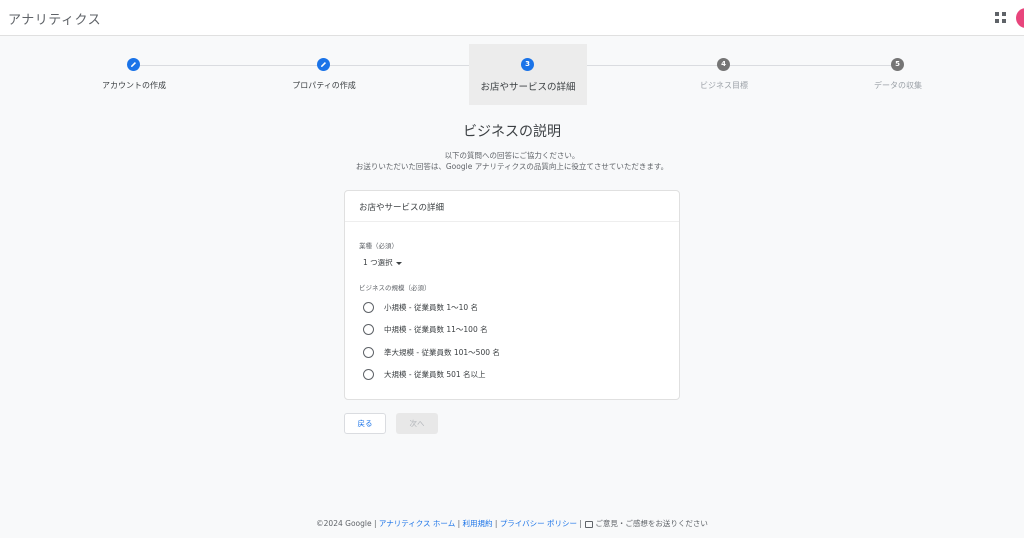  What do you see at coordinates (134, 74) in the screenshot?
I see `step-account-creation: アカウントの作成` at bounding box center [134, 74].